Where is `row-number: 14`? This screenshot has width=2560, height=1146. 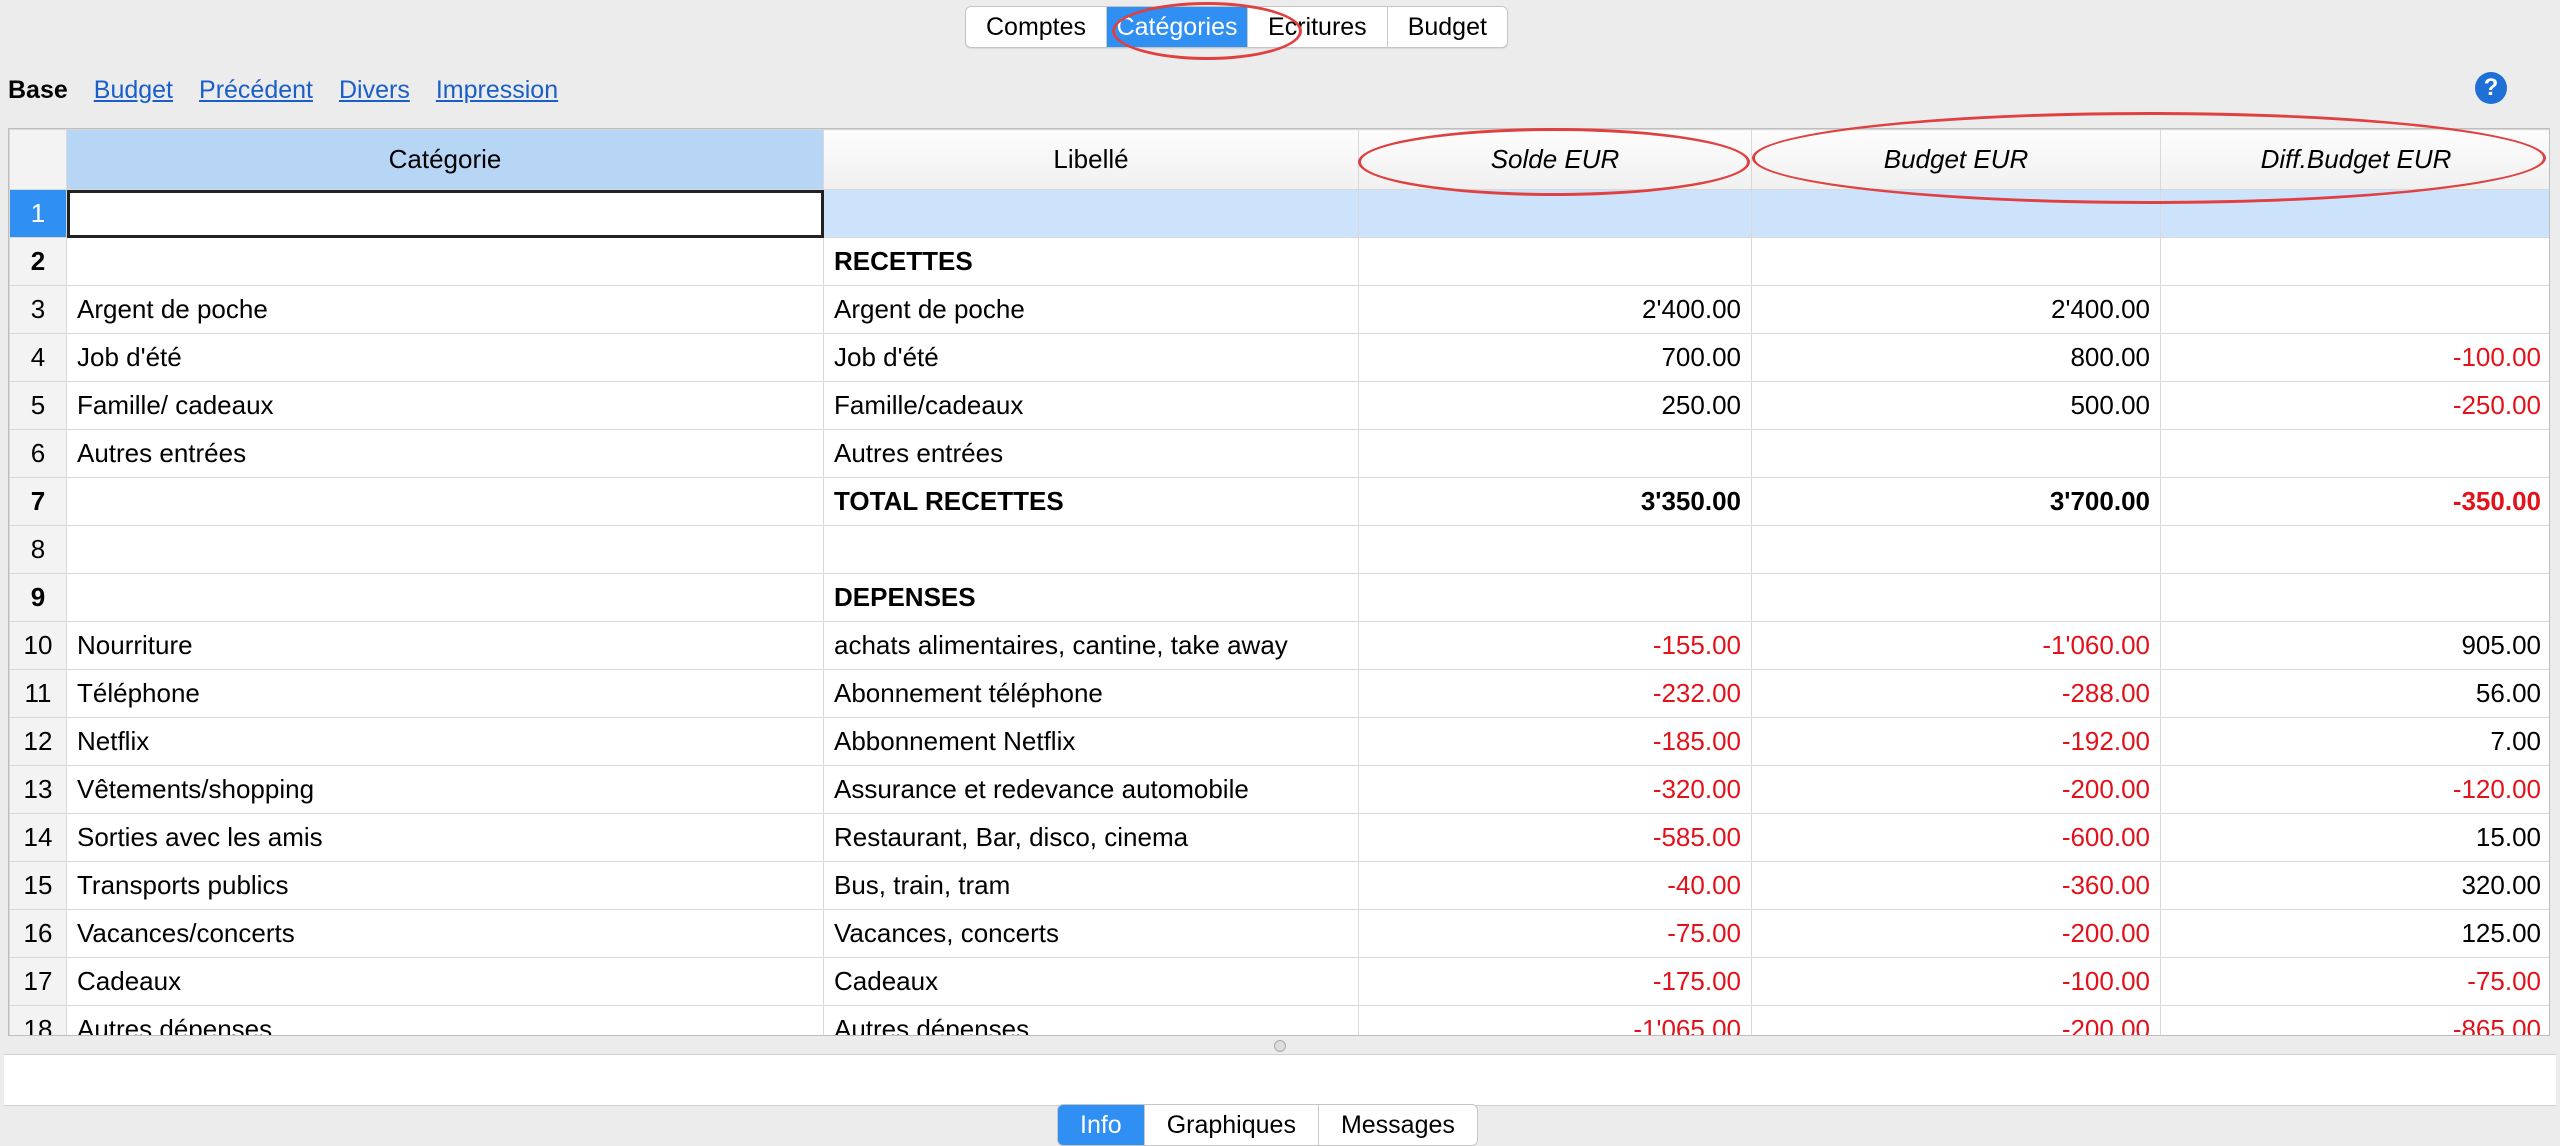
row-number: 14 is located at coordinates (38, 837).